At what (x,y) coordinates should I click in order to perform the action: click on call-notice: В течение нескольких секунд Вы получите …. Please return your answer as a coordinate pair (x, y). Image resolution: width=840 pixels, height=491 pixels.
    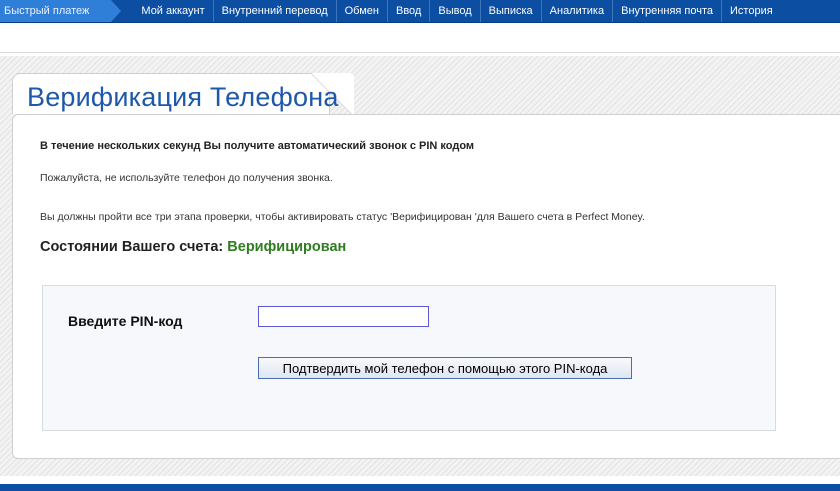
    Looking at the image, I should click on (257, 146).